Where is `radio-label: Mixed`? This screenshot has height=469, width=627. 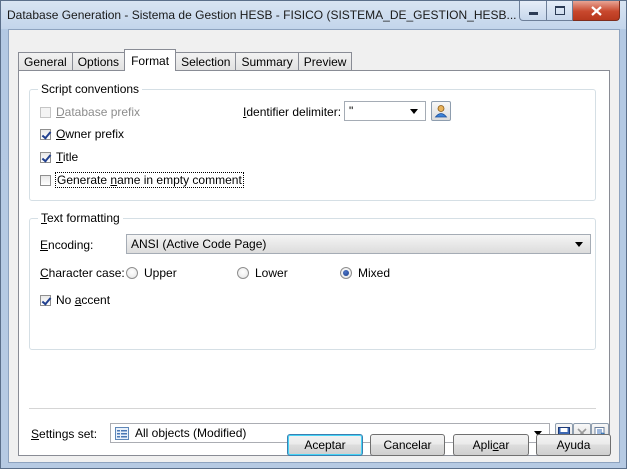
radio-label: Mixed is located at coordinates (374, 273).